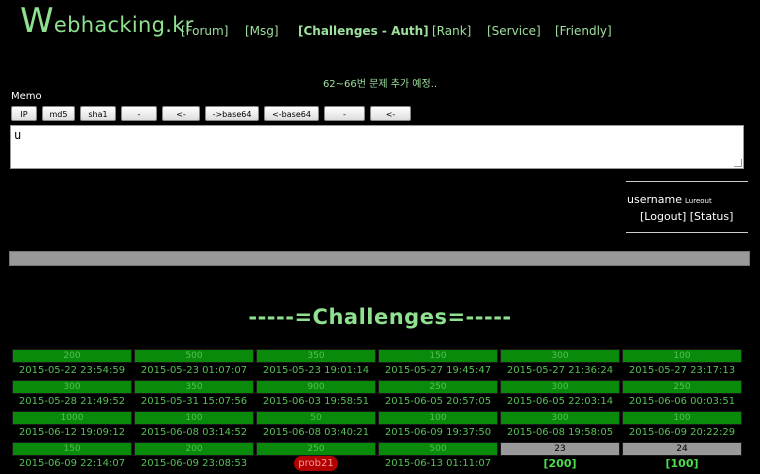  Describe the element at coordinates (514, 31) in the screenshot. I see `nav-service: [Service]` at that location.